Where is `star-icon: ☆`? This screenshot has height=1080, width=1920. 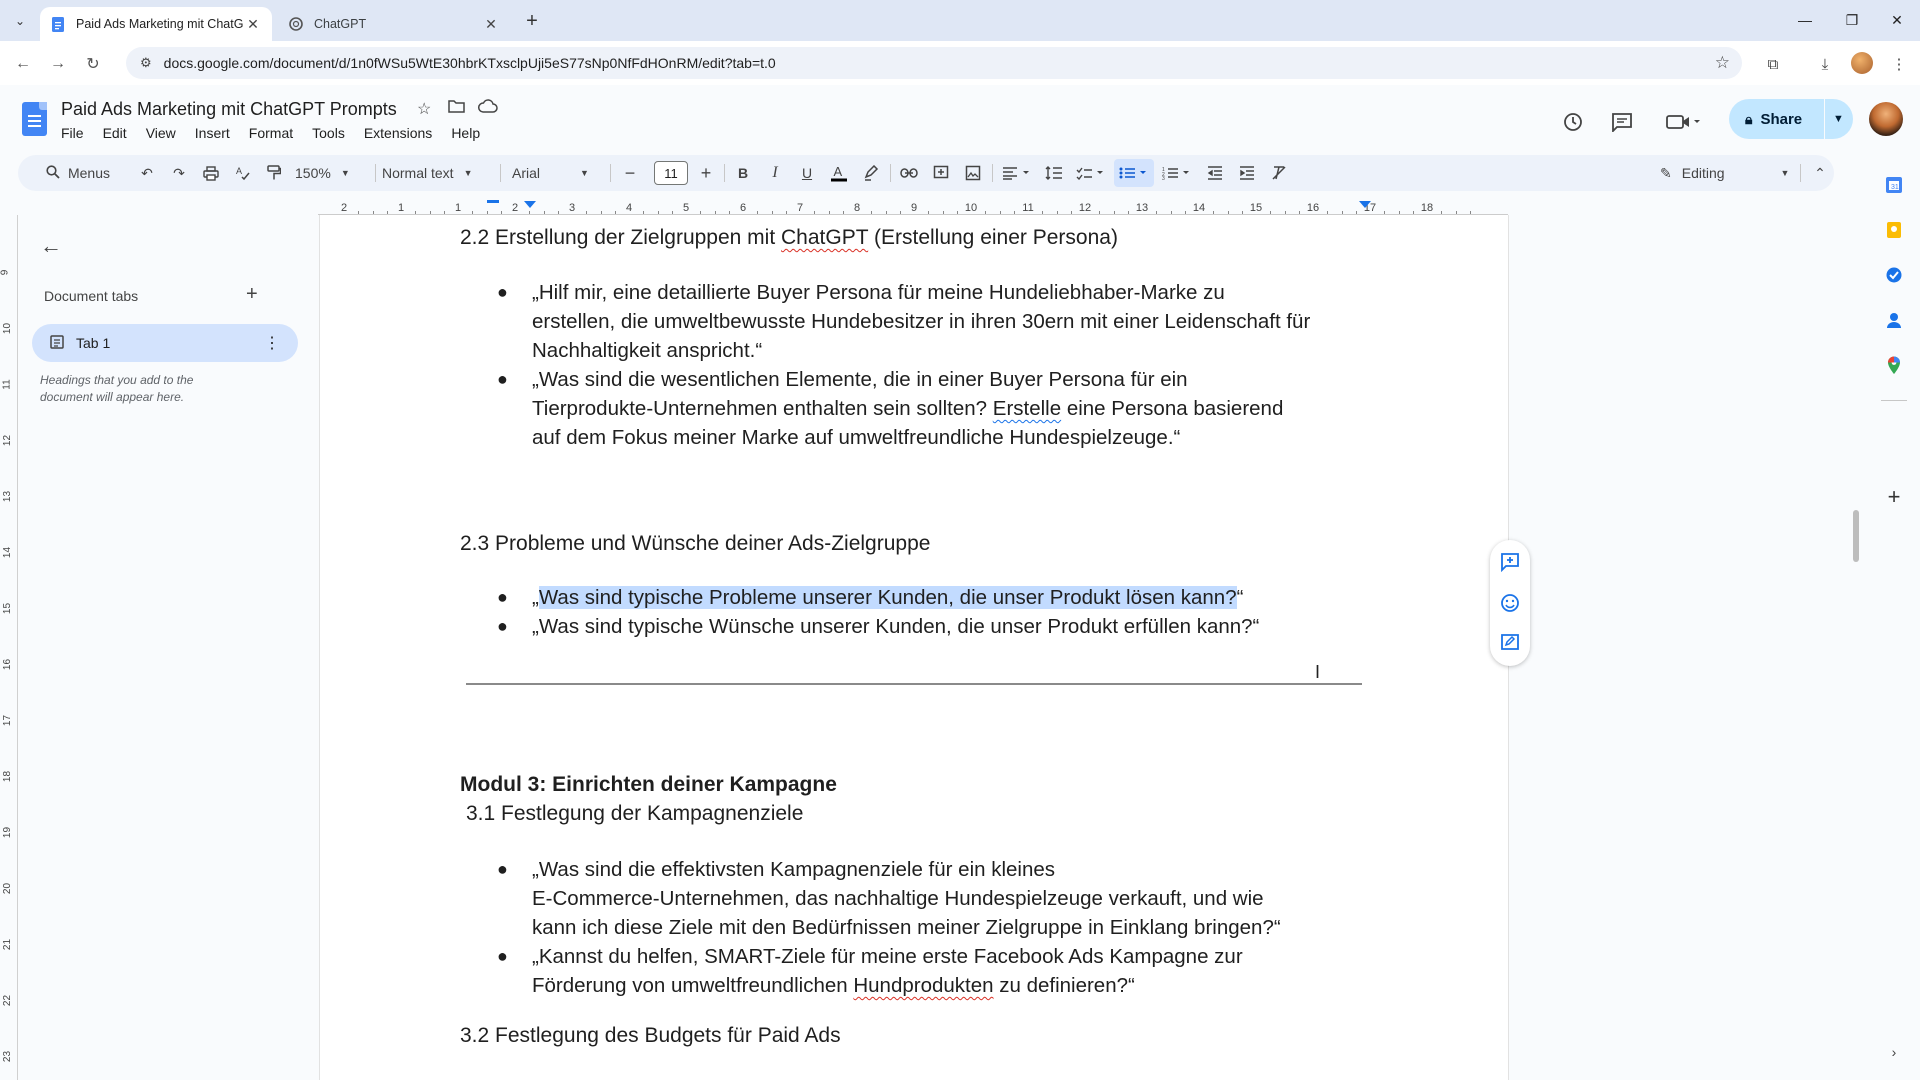
star-icon: ☆ is located at coordinates (424, 109).